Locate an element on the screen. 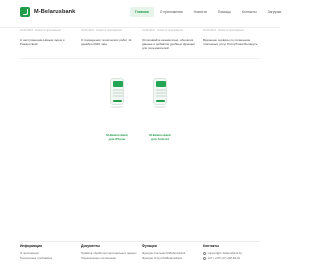 The width and height of the screenshot is (320, 280). footer-contact: 147 / +375 (17) 218-84-31 is located at coordinates (222, 258).